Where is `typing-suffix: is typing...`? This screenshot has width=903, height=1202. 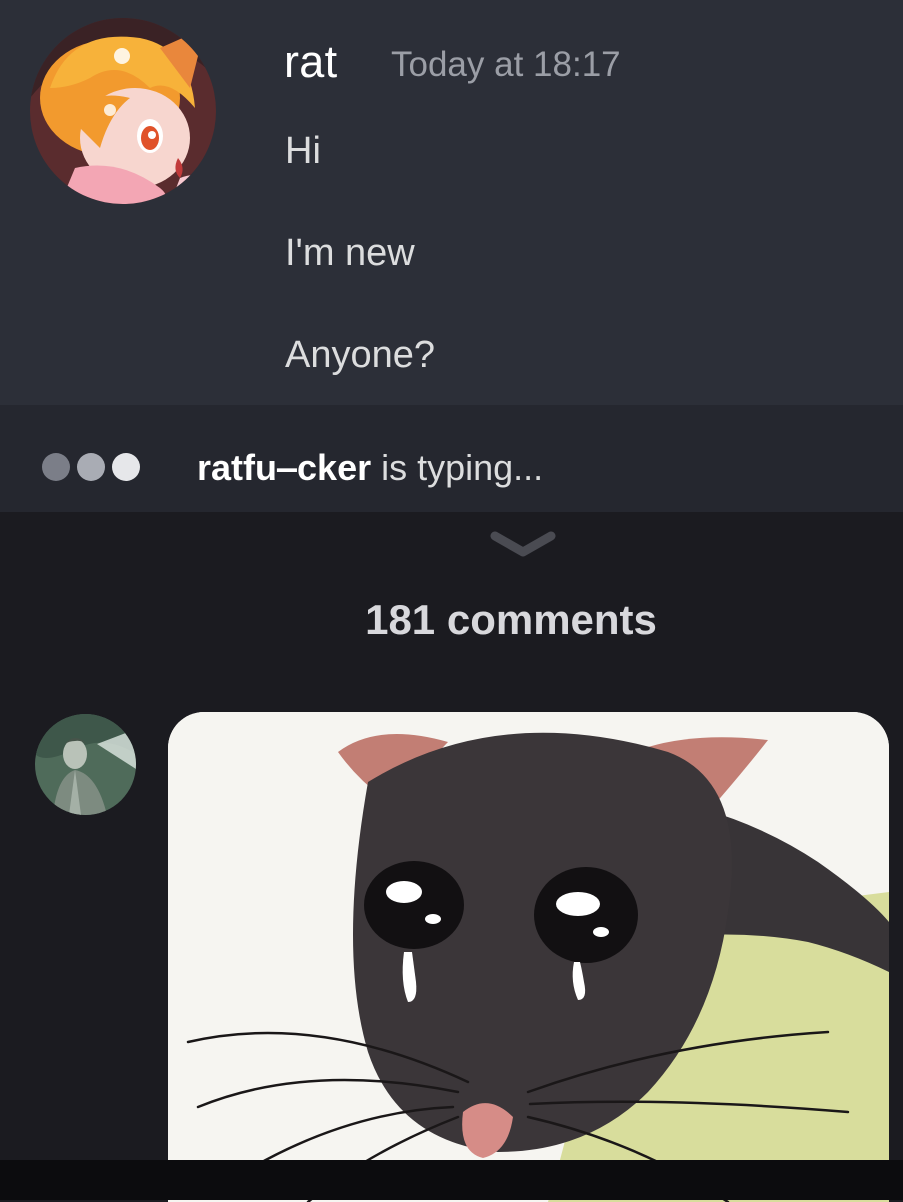 typing-suffix: is typing... is located at coordinates (457, 467).